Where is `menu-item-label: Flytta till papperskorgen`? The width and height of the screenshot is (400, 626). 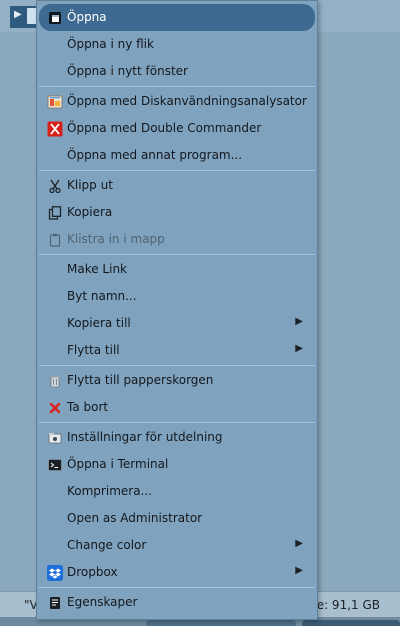 menu-item-label: Flytta till papperskorgen is located at coordinates (140, 380).